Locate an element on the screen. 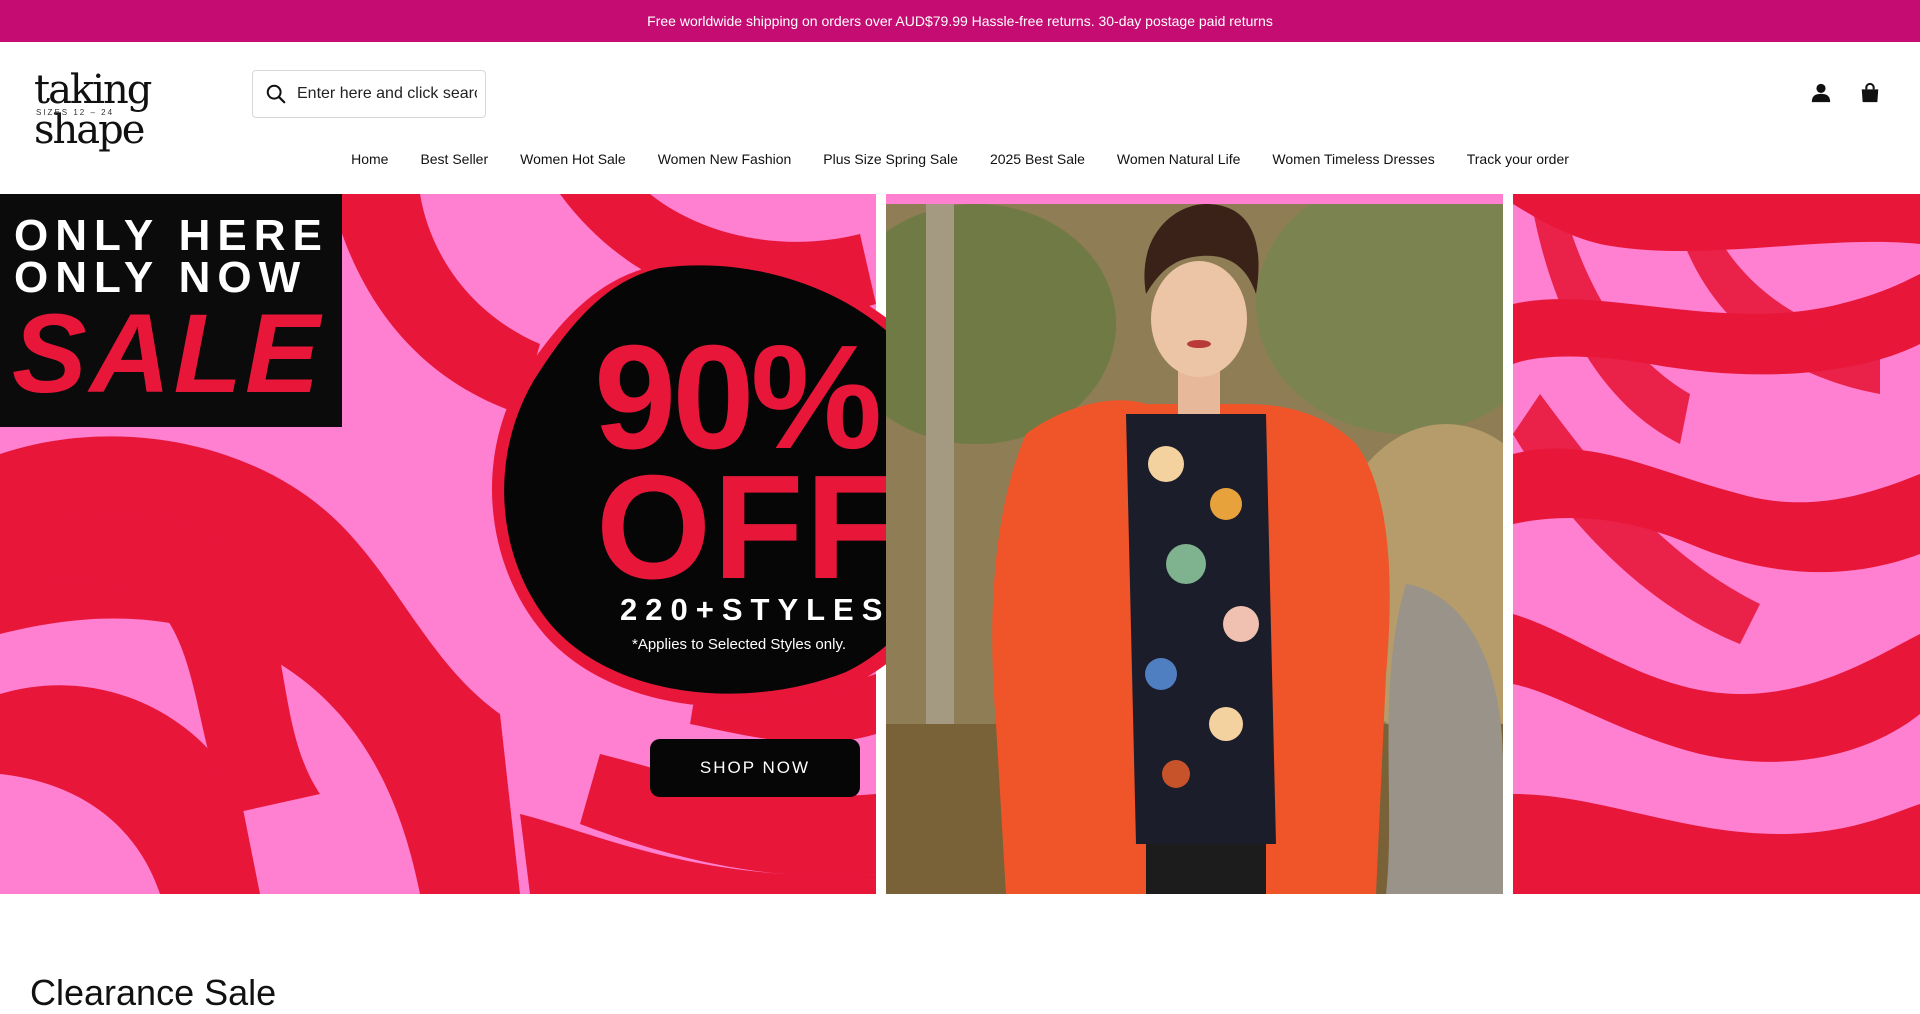 This screenshot has height=1014, width=1920. nav-women-timeless-dresses: Women Timeless Dresses is located at coordinates (1353, 159).